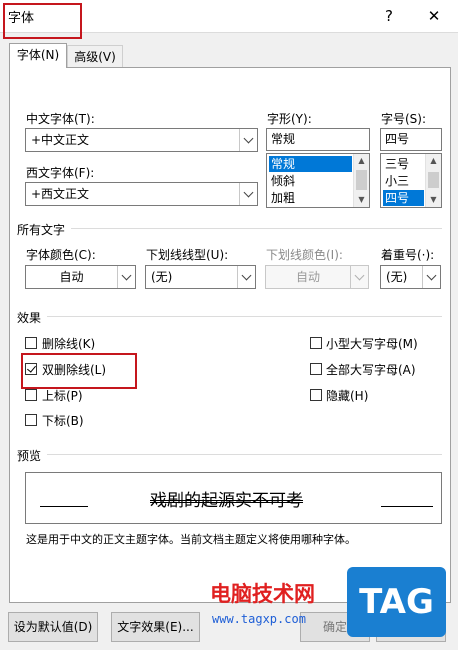 The image size is (458, 650). I want to click on font-size-label: 字号(S):, so click(404, 119).